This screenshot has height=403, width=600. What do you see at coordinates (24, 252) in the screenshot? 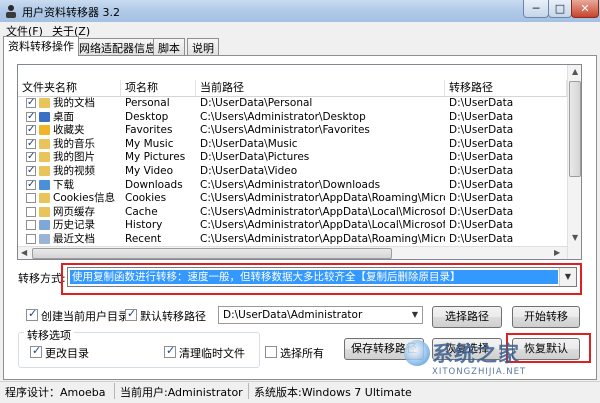
I see `scroll-left-arrow-icon: ◀` at bounding box center [24, 252].